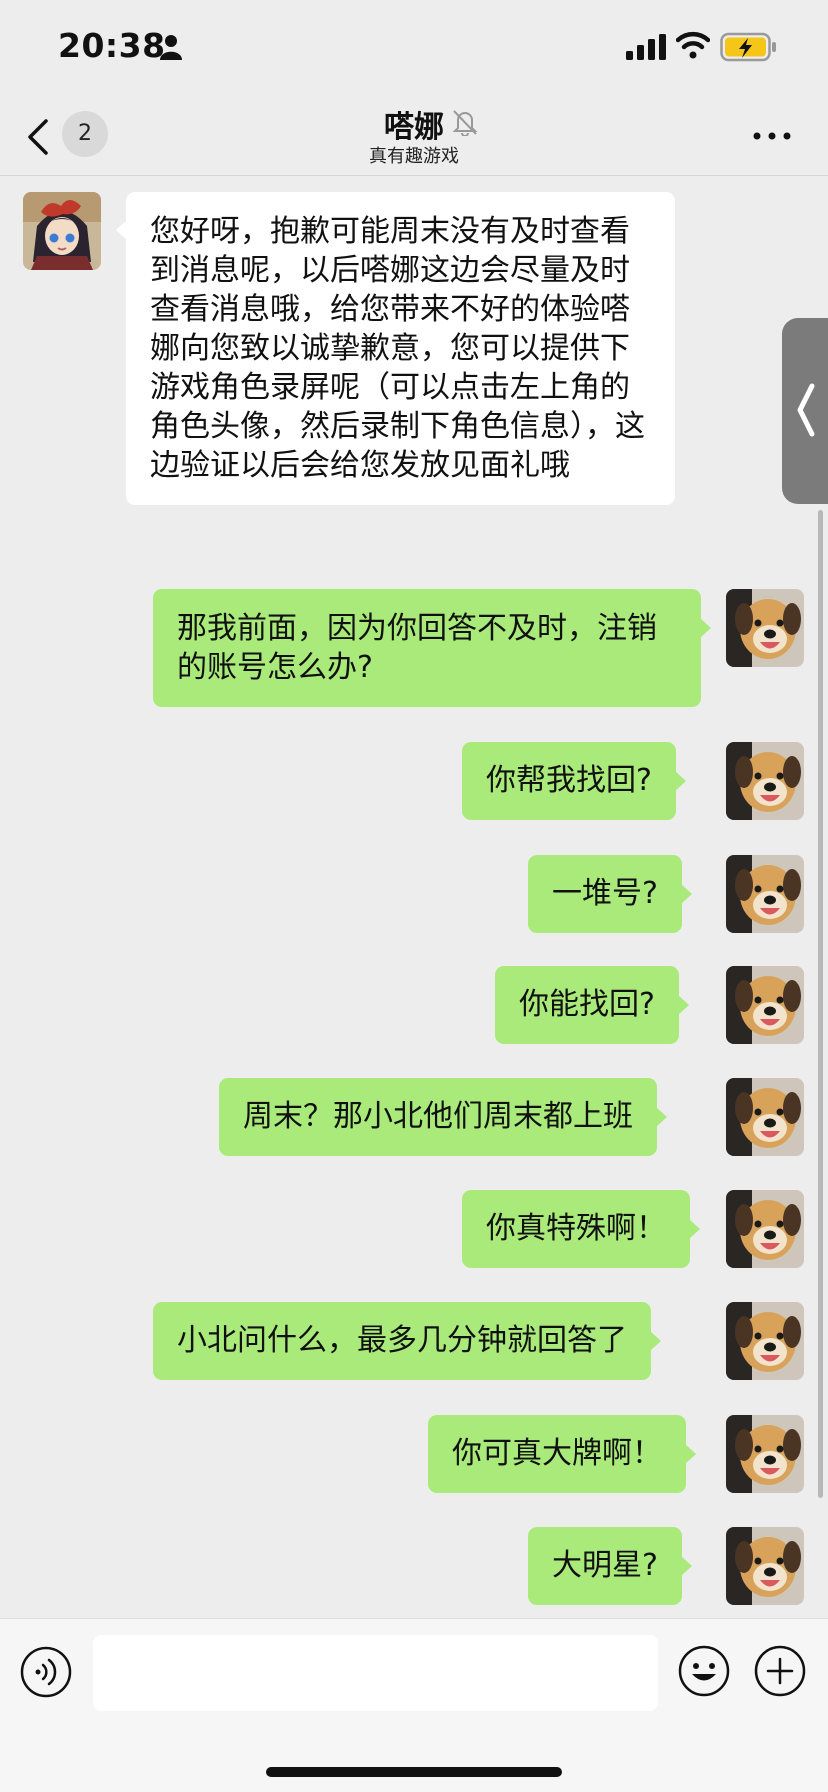 The width and height of the screenshot is (828, 1792). I want to click on message-text: 大明星?, so click(605, 1565).